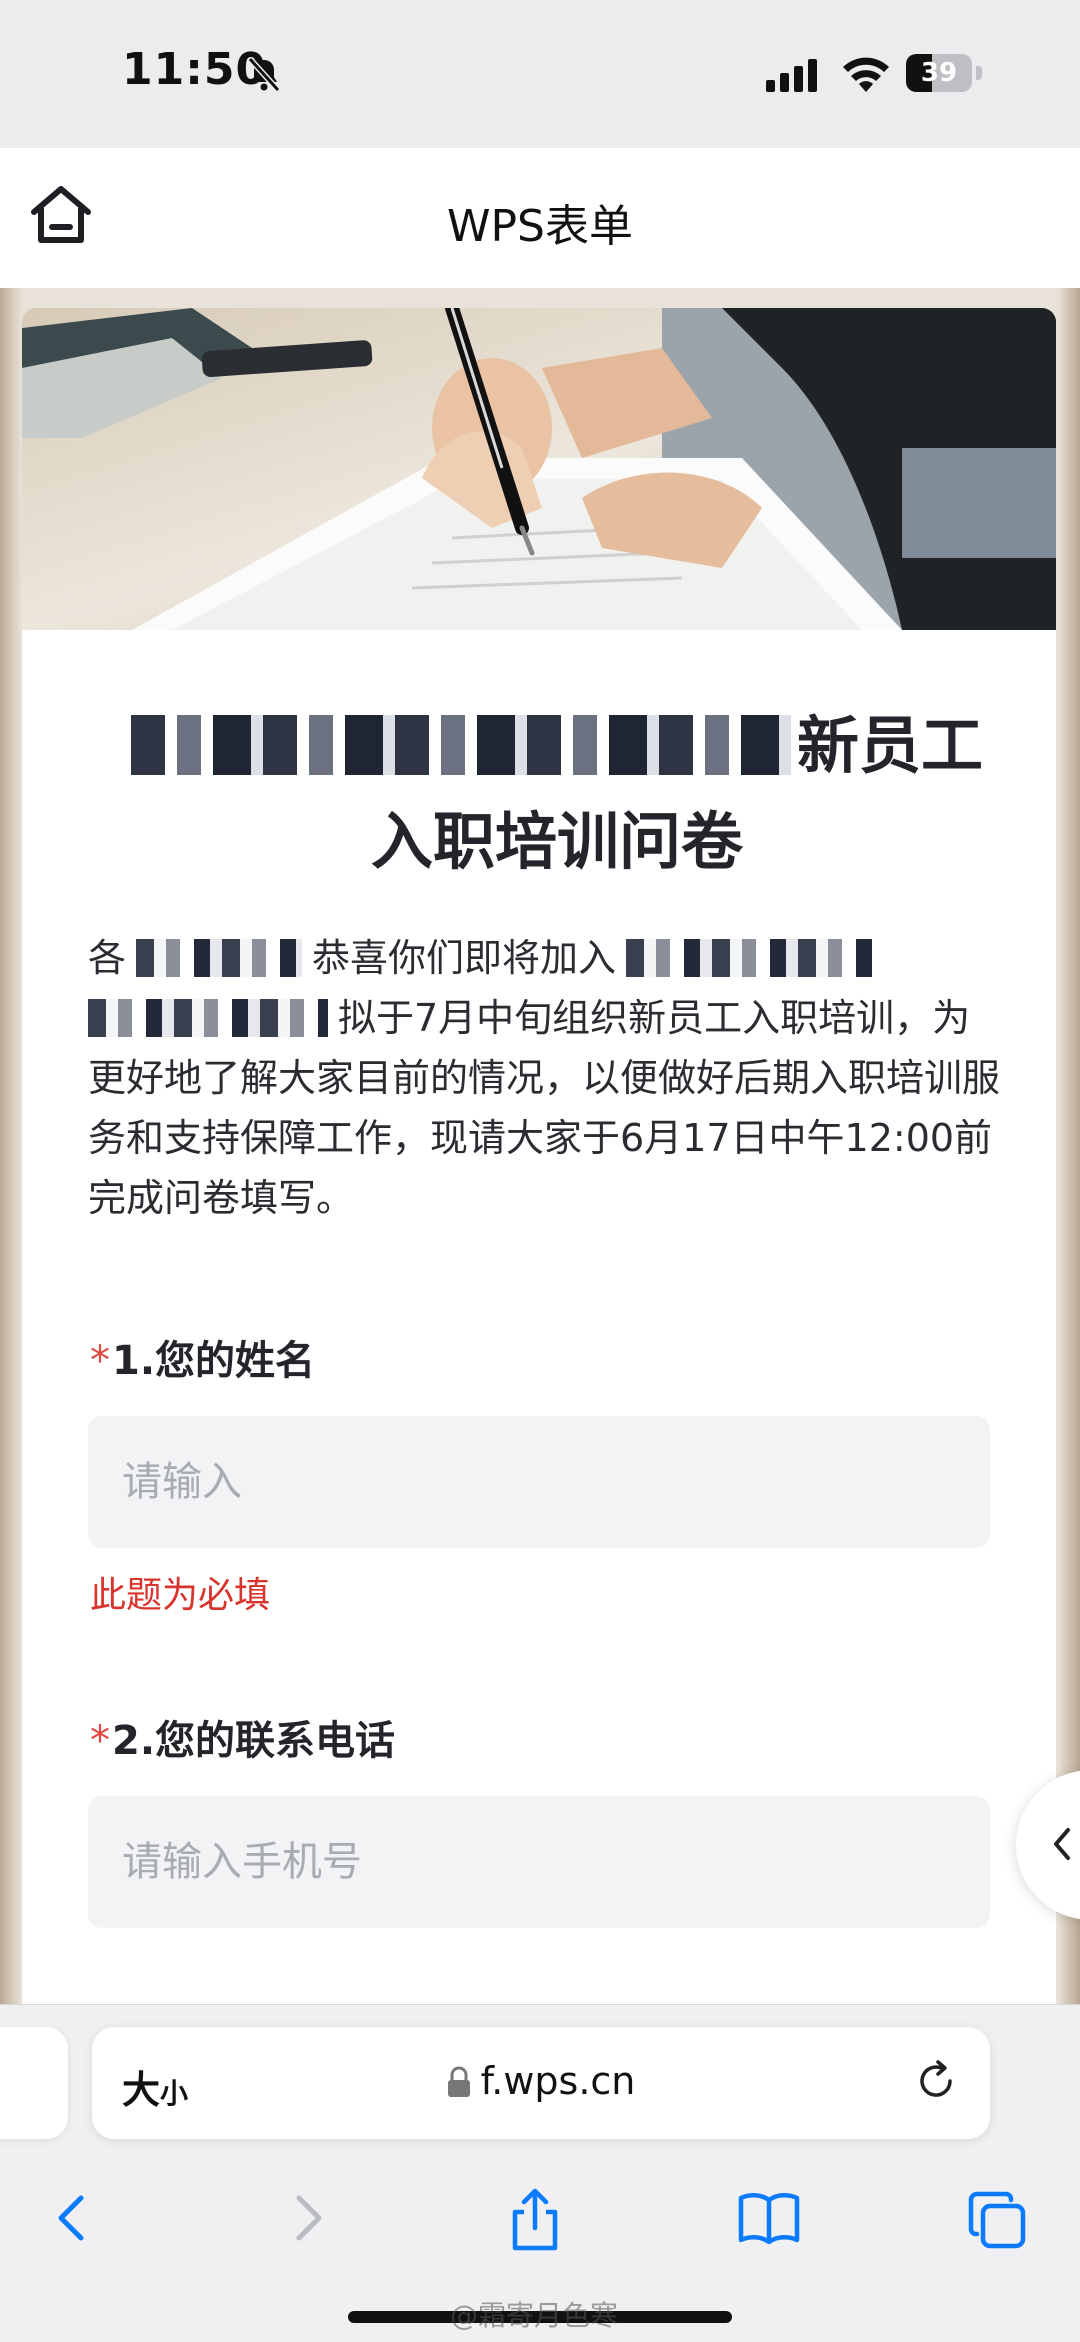  I want to click on intro-part2: 恭喜你们即将加入, so click(464, 958).